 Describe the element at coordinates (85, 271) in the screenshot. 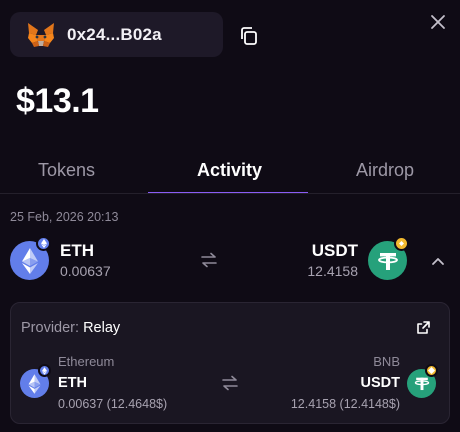

I see `from-amount: 0.00637` at that location.